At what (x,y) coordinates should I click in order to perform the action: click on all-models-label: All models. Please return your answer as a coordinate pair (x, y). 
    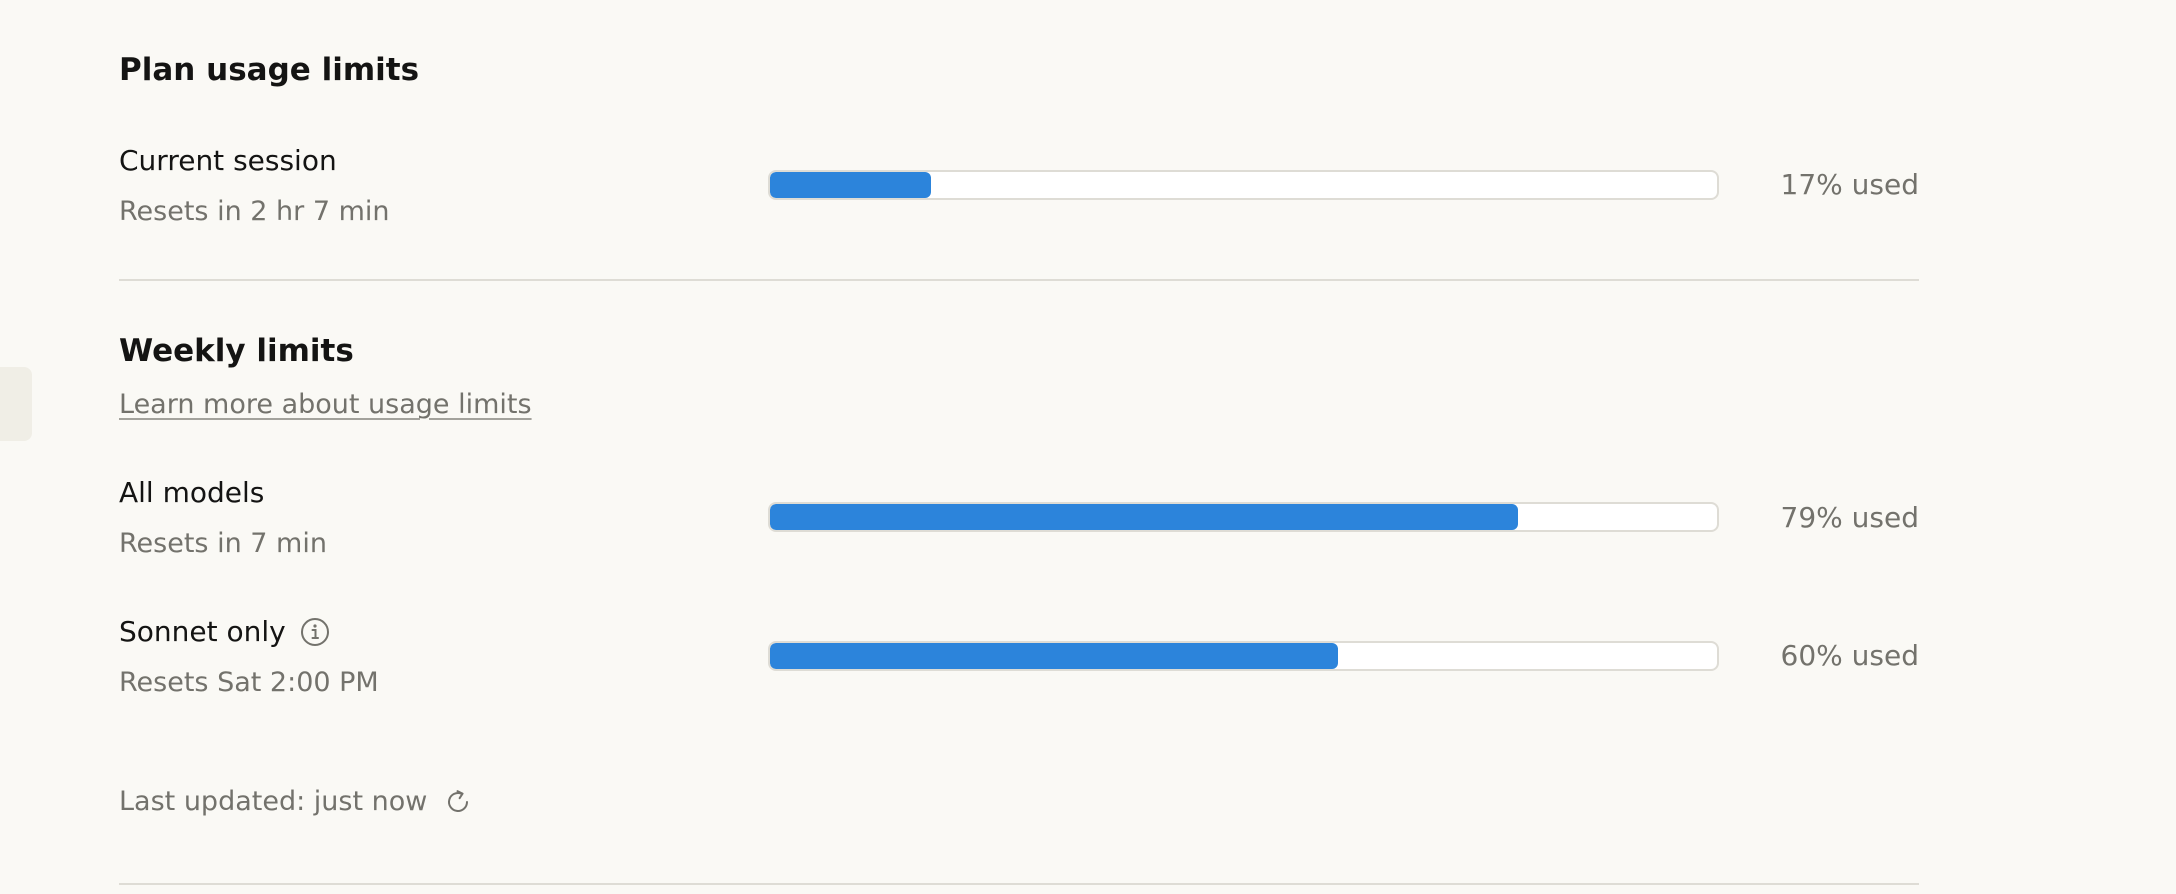
    Looking at the image, I should click on (191, 493).